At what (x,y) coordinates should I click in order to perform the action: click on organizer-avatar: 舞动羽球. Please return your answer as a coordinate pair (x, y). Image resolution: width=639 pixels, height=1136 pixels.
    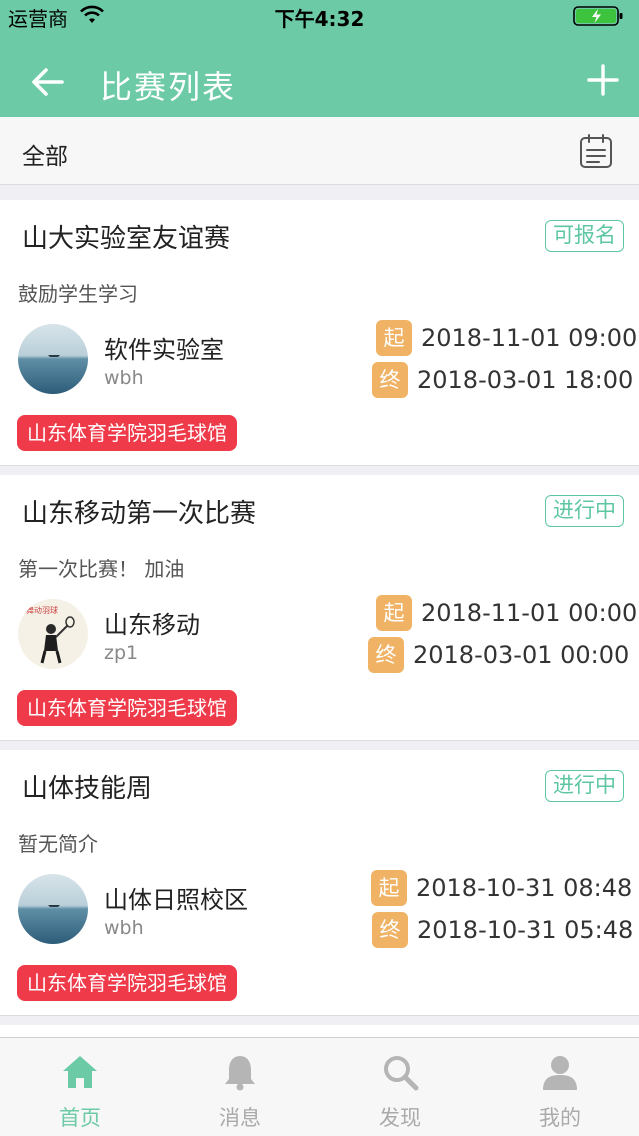
    Looking at the image, I should click on (53, 634).